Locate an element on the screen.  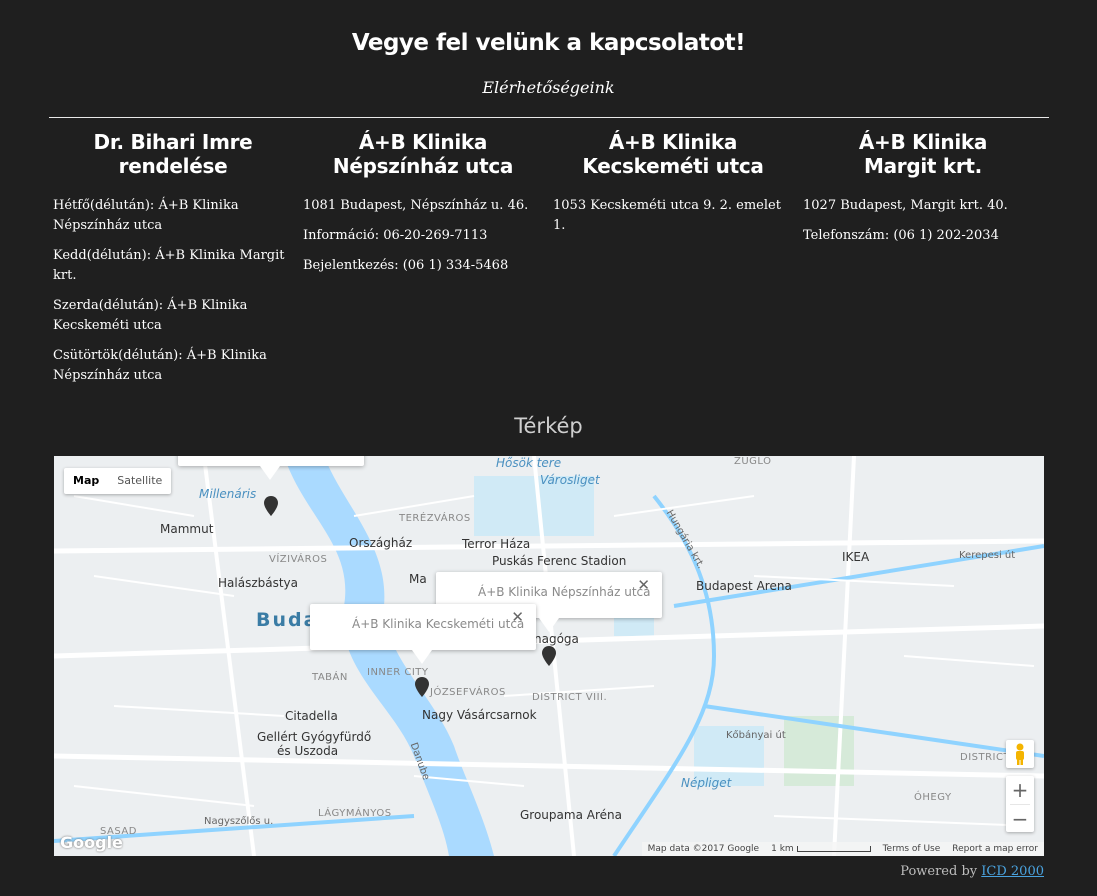
map-title: Térkép is located at coordinates (548, 426).